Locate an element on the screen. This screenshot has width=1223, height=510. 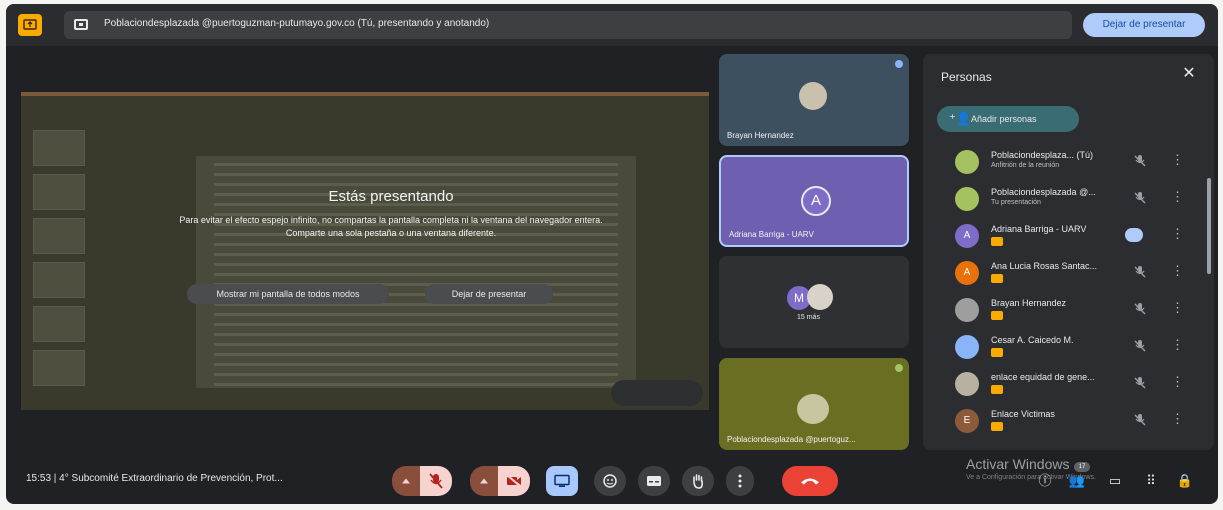
camera-options-button is located at coordinates (484, 481).